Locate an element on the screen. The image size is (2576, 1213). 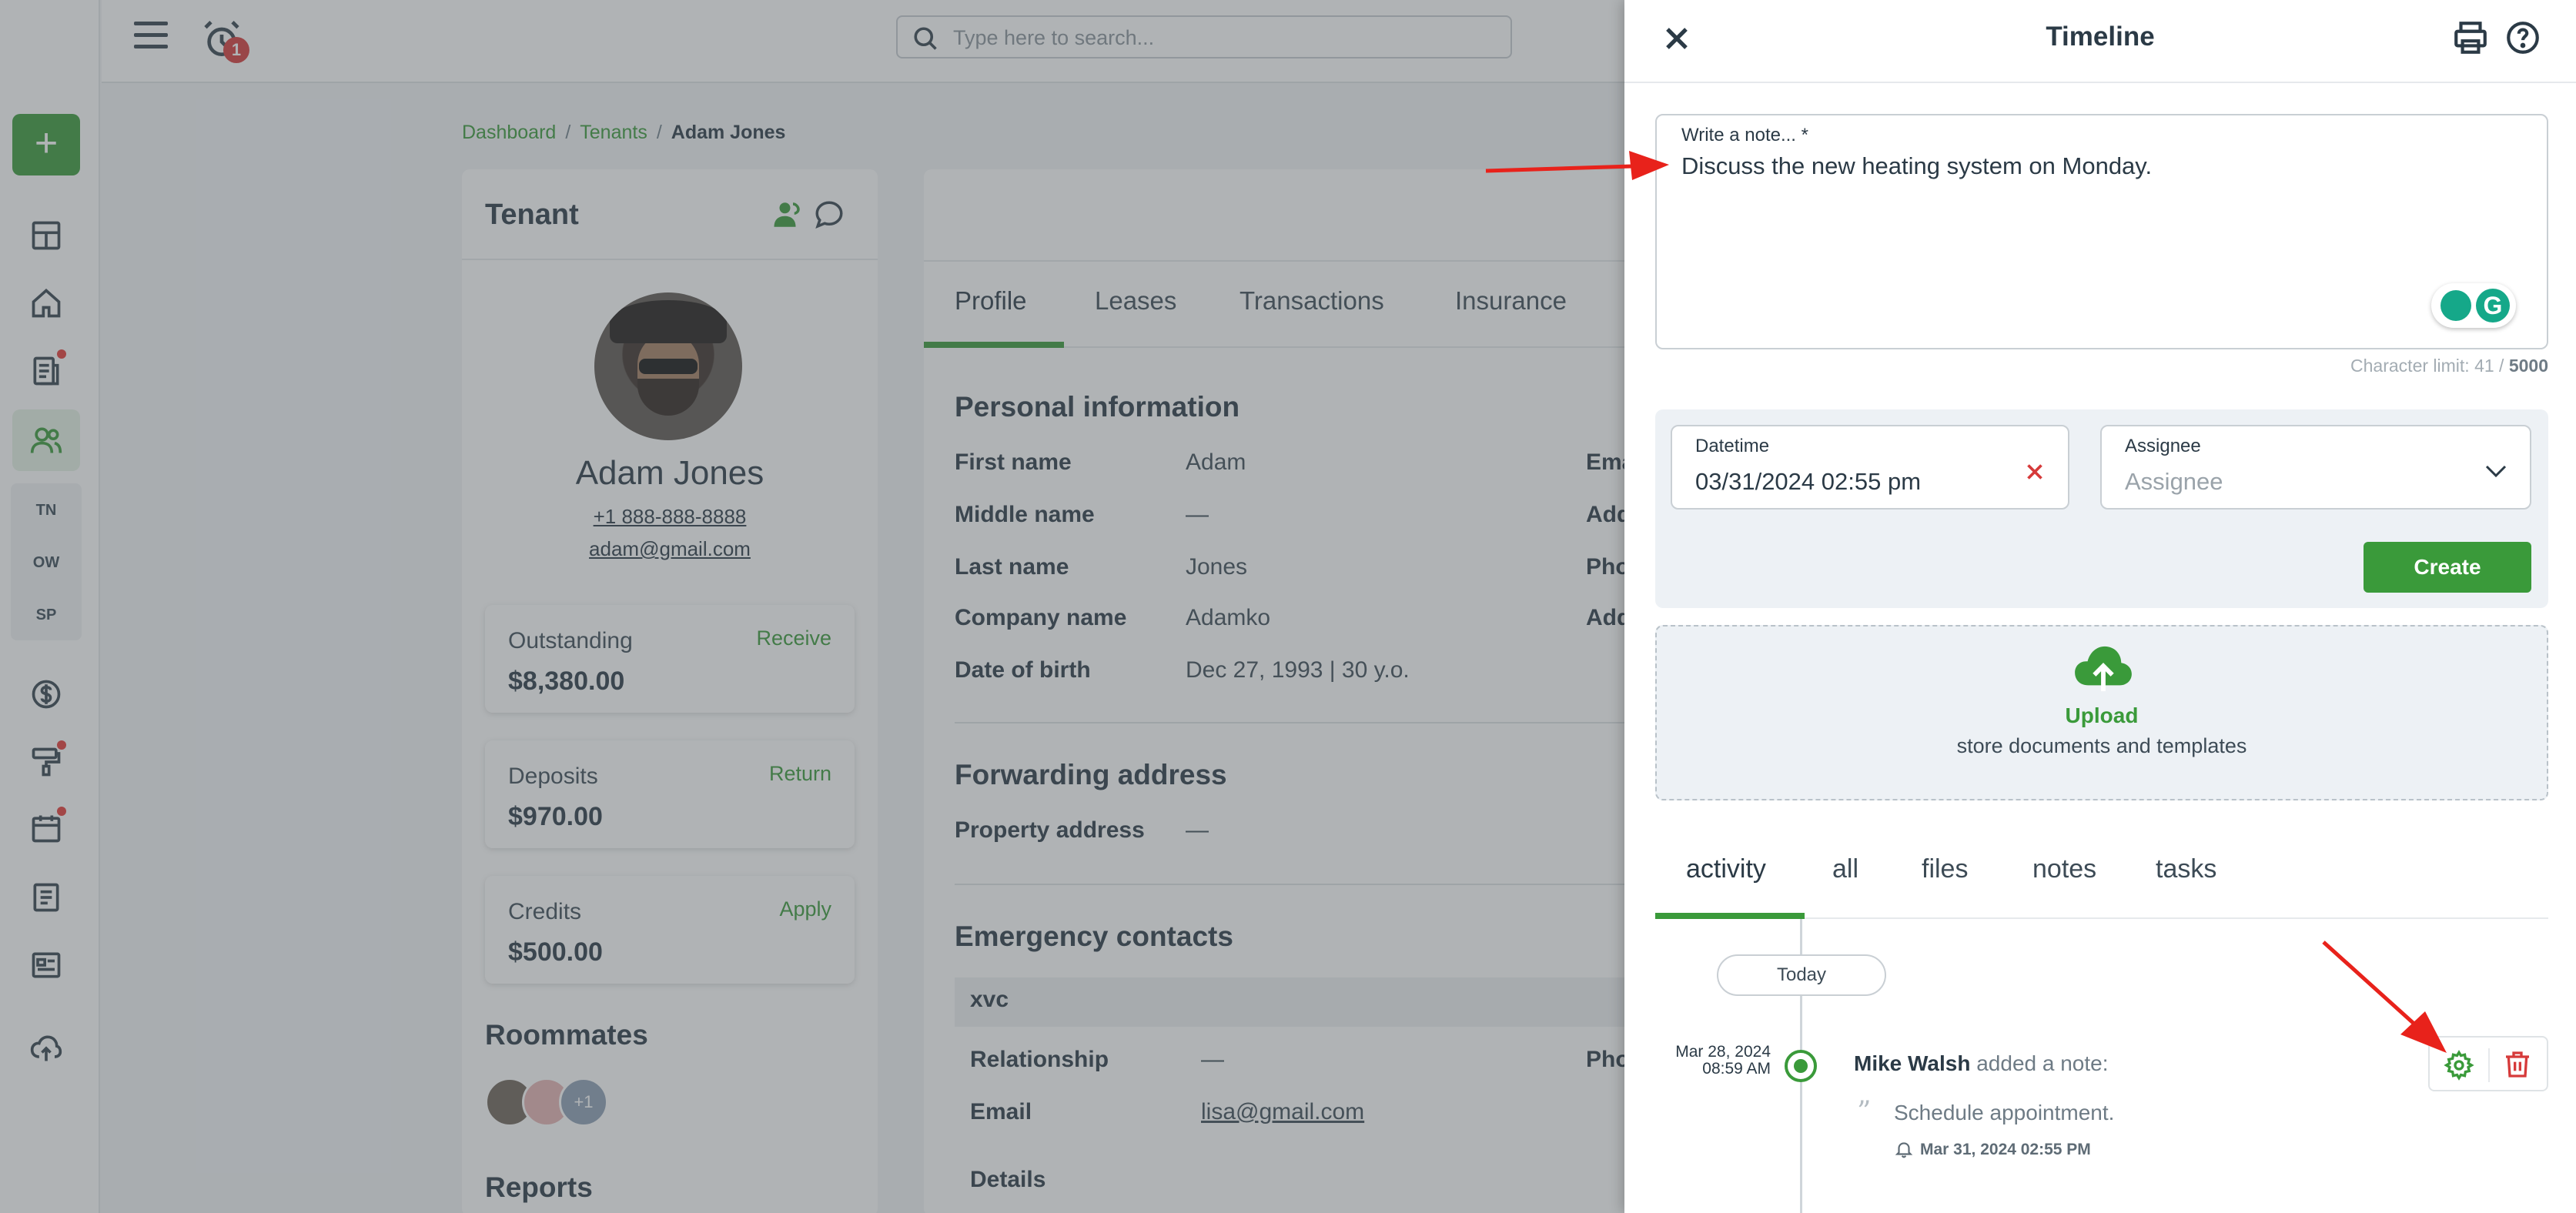
tab-activity: activity is located at coordinates (1726, 869).